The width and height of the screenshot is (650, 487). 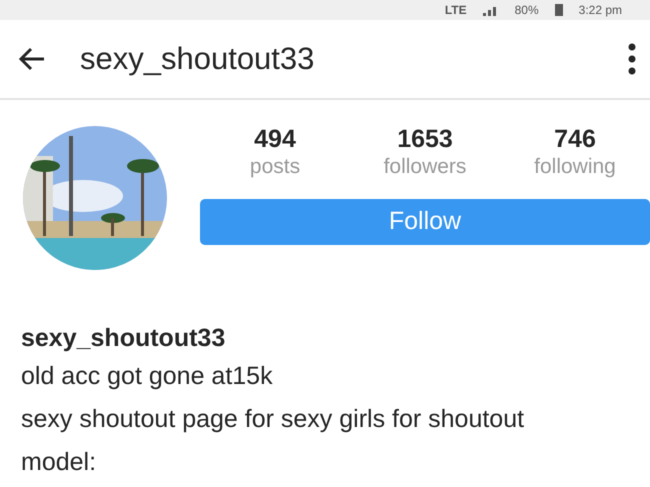 I want to click on username-title: sexy_shoutout33, so click(x=197, y=59).